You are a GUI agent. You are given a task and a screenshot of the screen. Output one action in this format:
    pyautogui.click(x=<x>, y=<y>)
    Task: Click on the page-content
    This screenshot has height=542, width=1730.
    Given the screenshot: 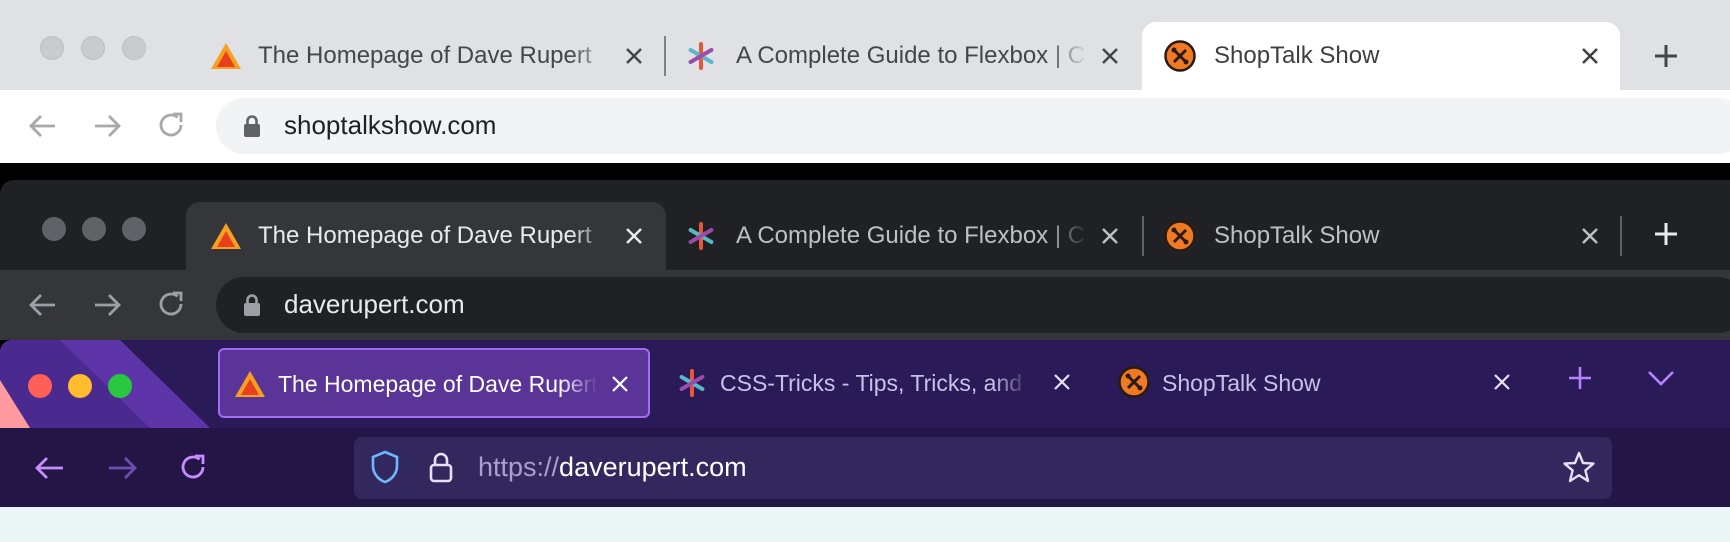 What is the action you would take?
    pyautogui.click(x=865, y=524)
    